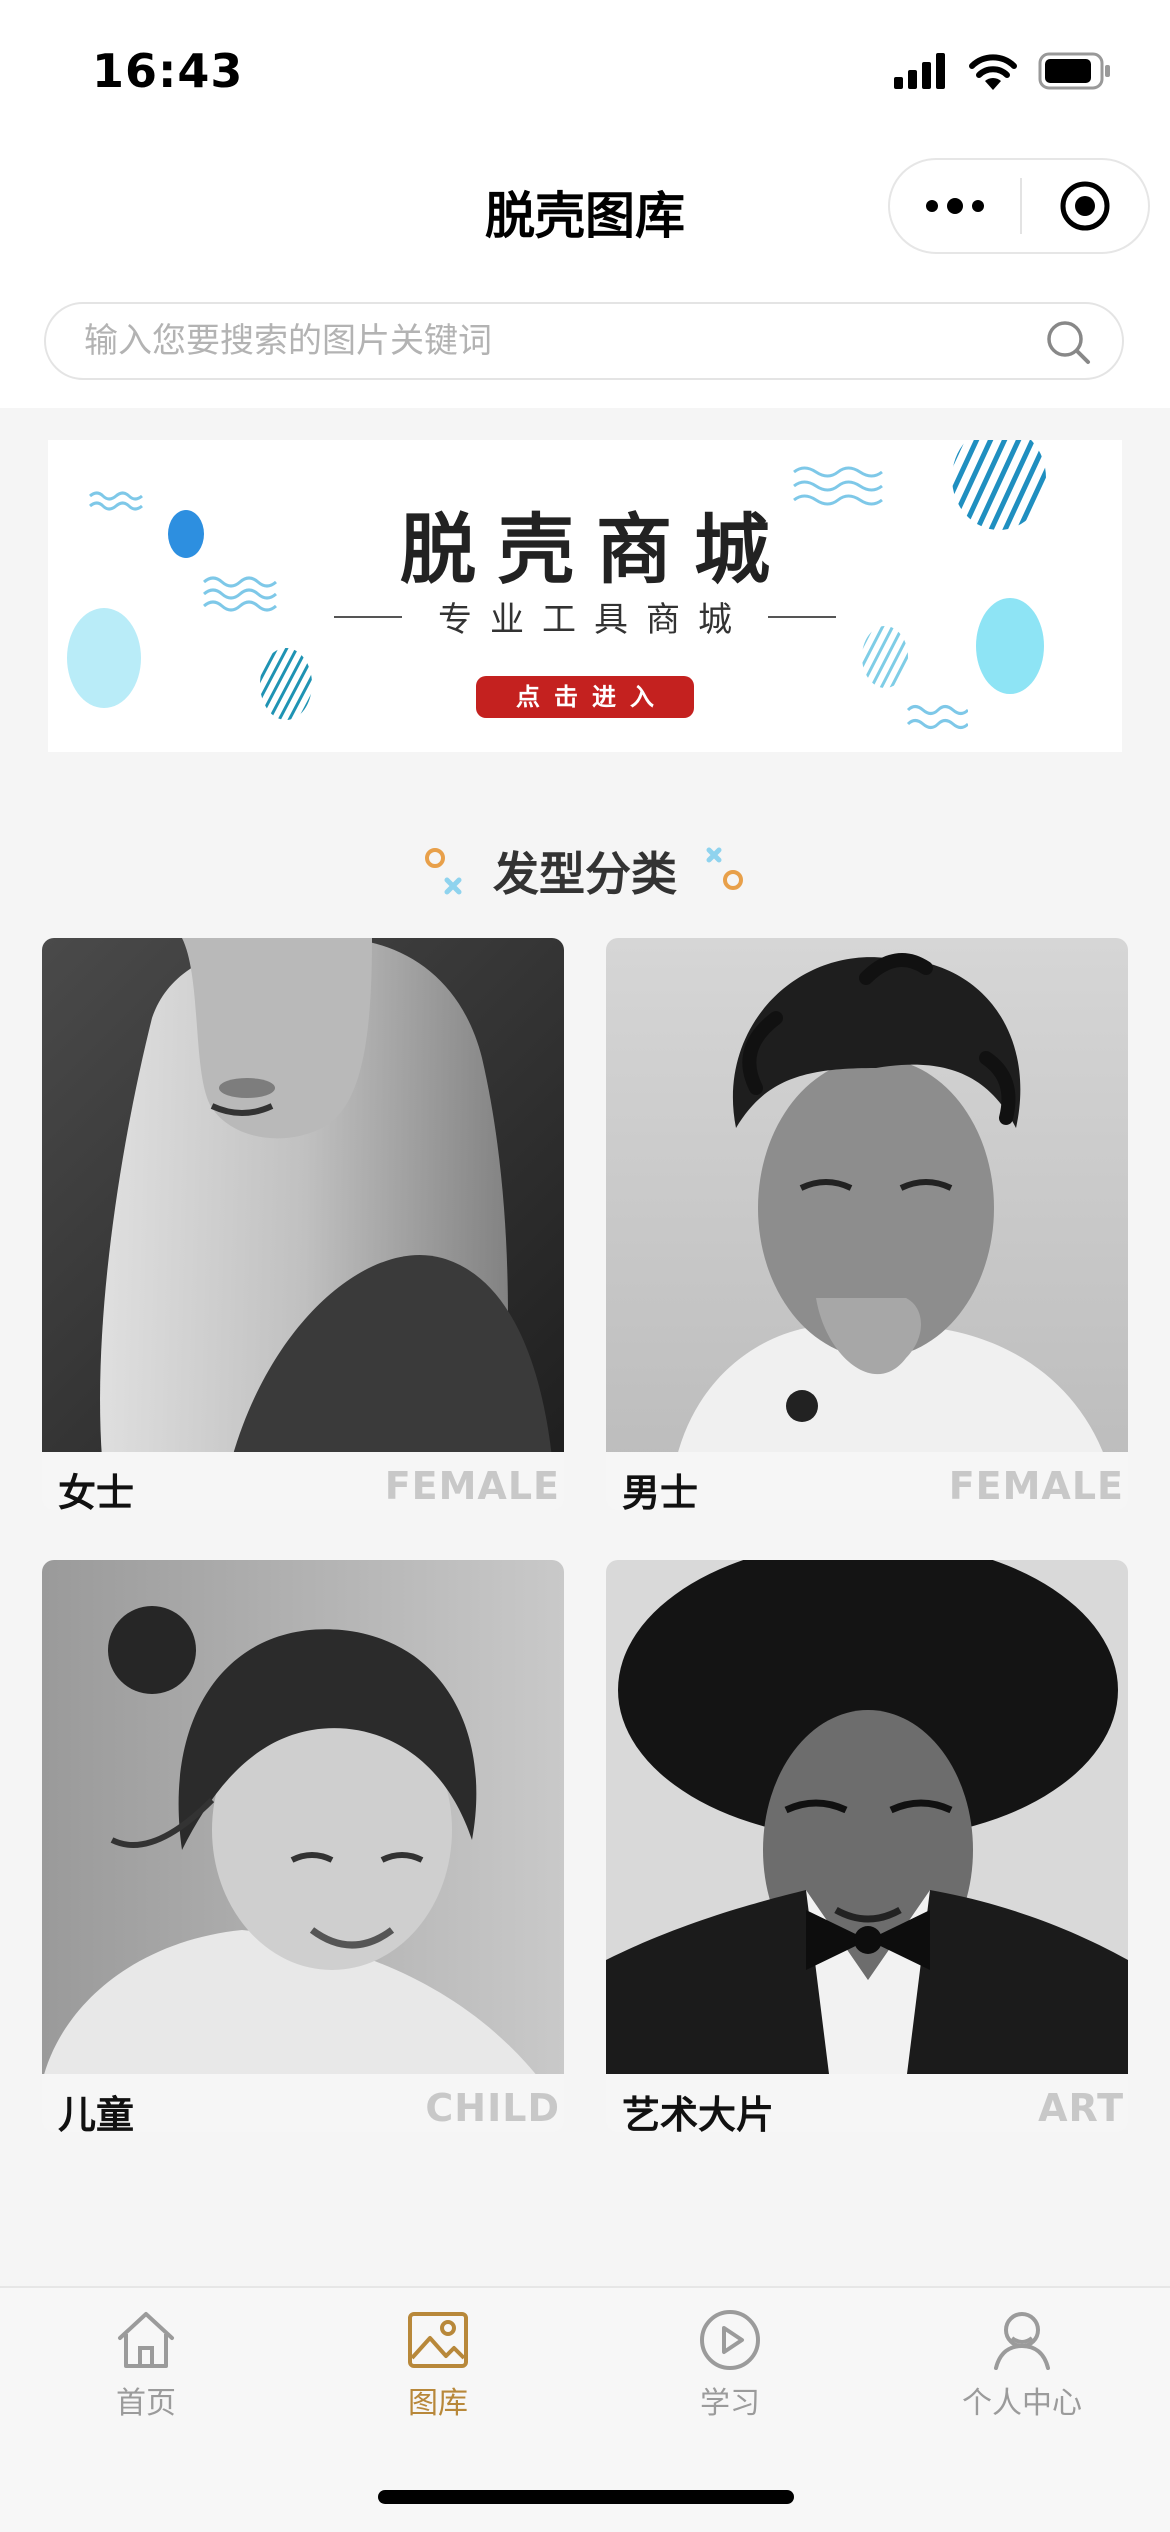 The width and height of the screenshot is (1170, 2532). I want to click on home-icon, so click(146, 2340).